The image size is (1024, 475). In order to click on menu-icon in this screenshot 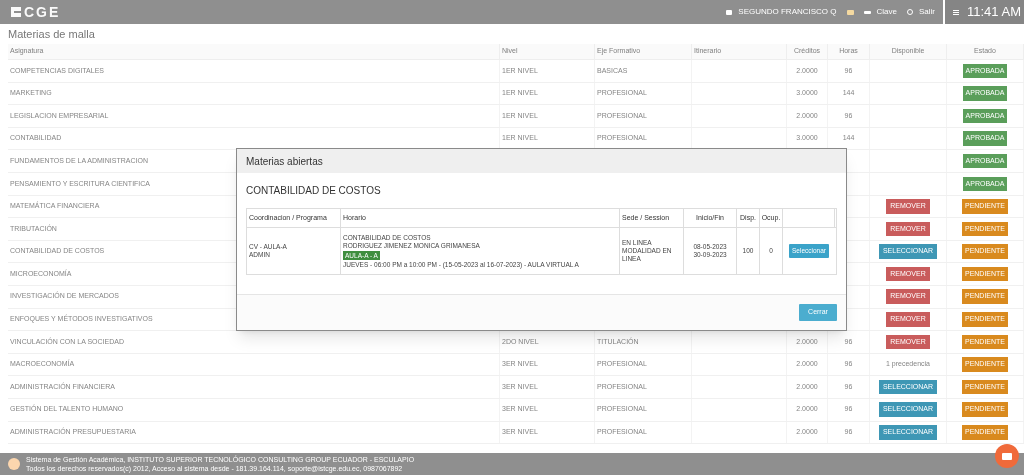, I will do `click(956, 12)`.